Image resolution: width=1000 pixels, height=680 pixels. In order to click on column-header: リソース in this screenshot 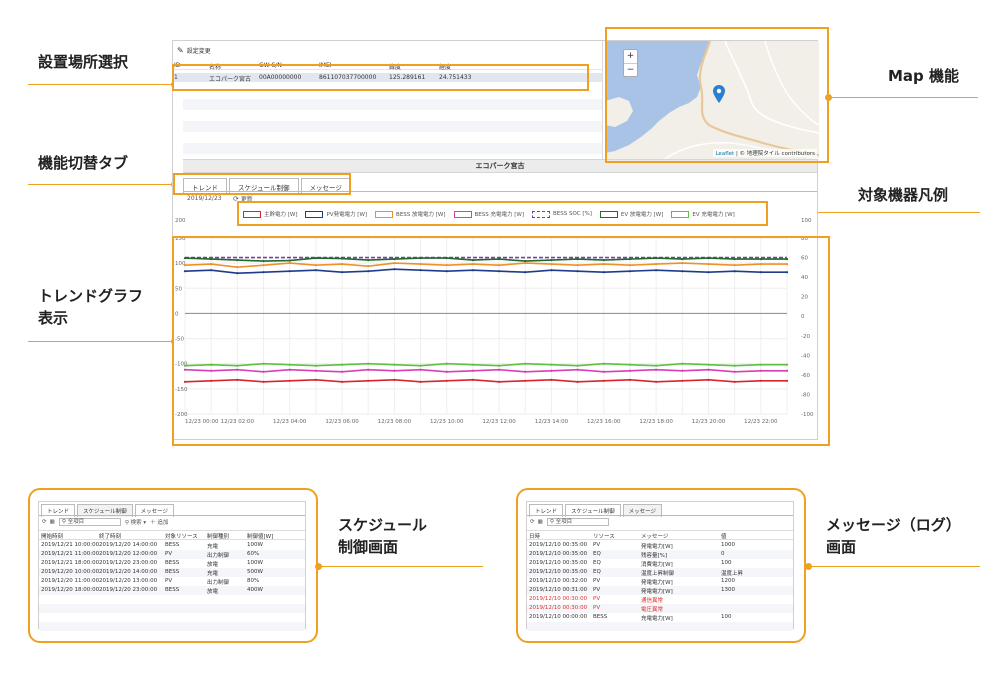, I will do `click(604, 537)`.